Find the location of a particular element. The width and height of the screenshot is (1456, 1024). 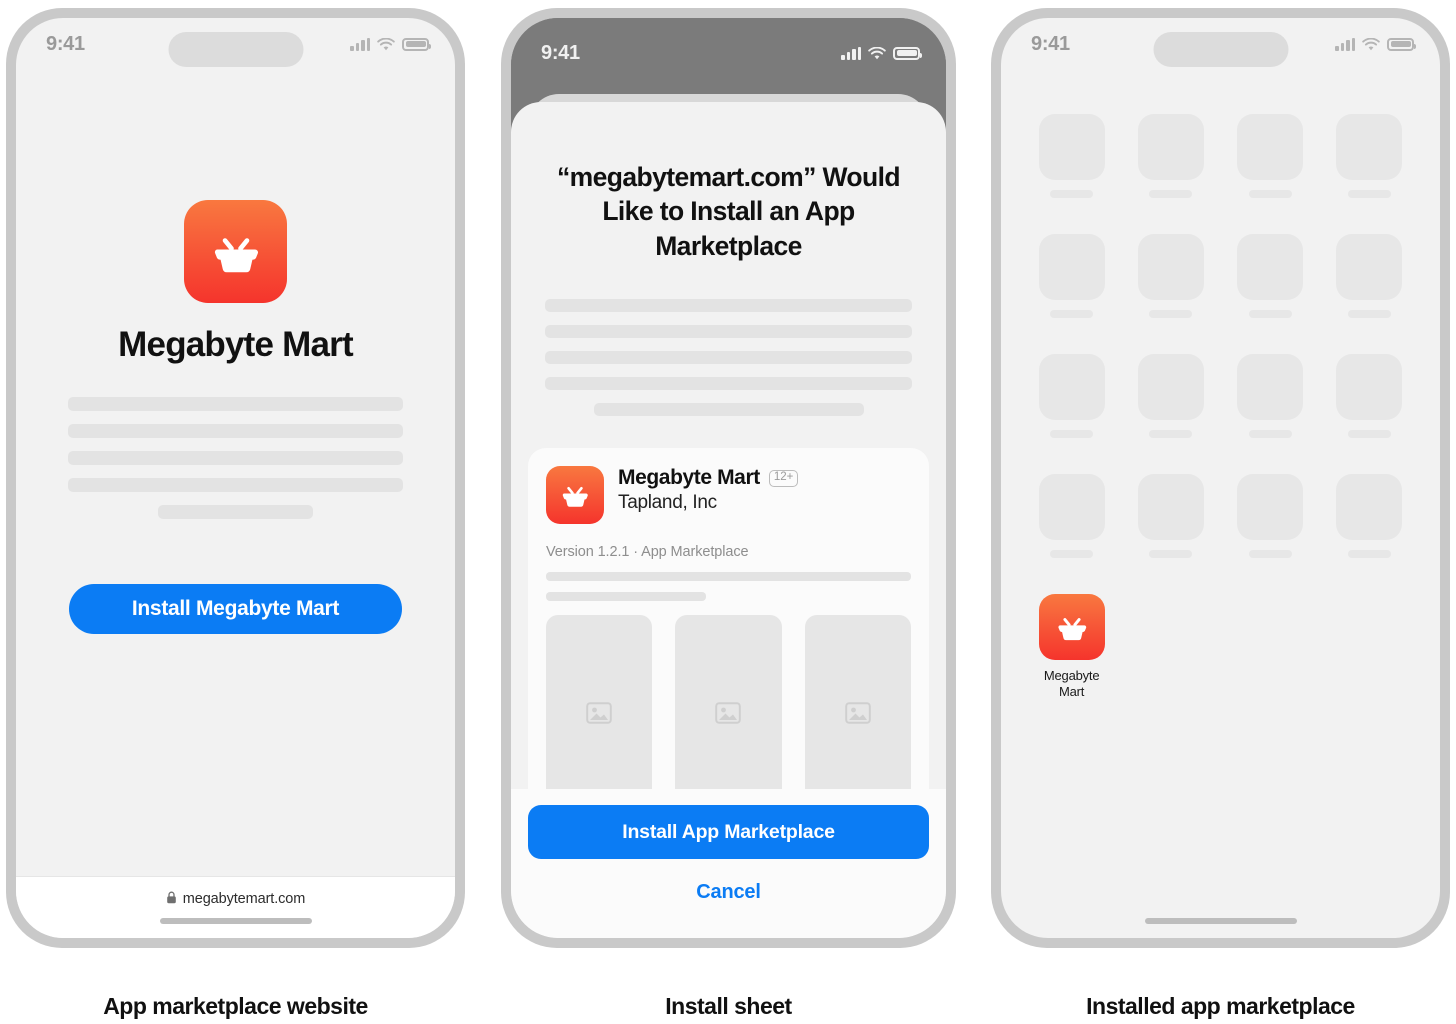

browser-url-bar: megabytemart.com is located at coordinates (235, 907).